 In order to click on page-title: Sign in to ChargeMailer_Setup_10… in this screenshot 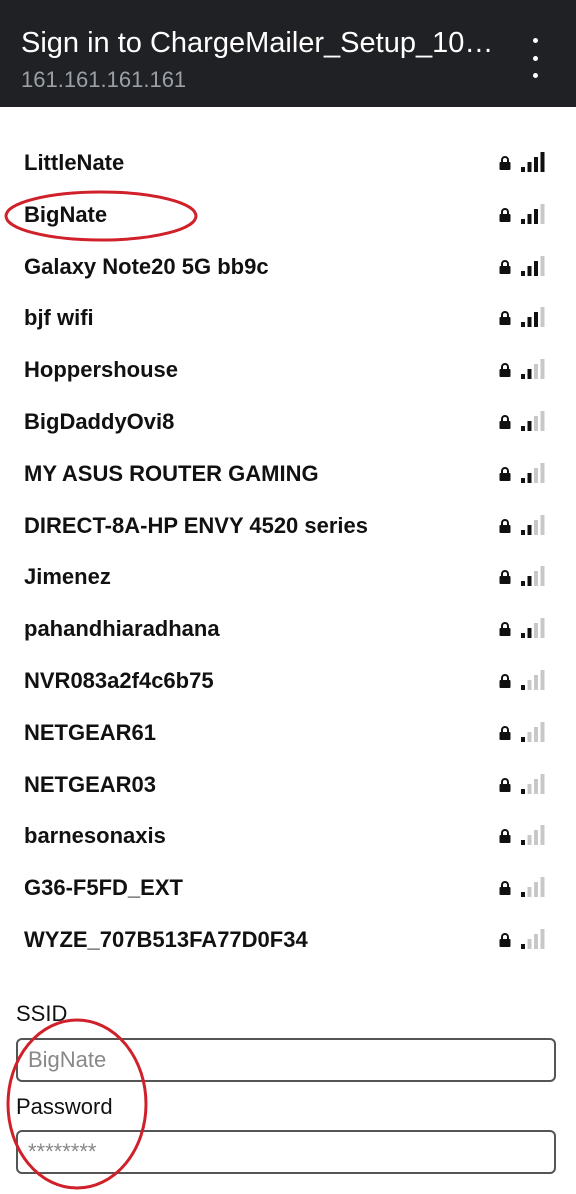, I will do `click(257, 43)`.